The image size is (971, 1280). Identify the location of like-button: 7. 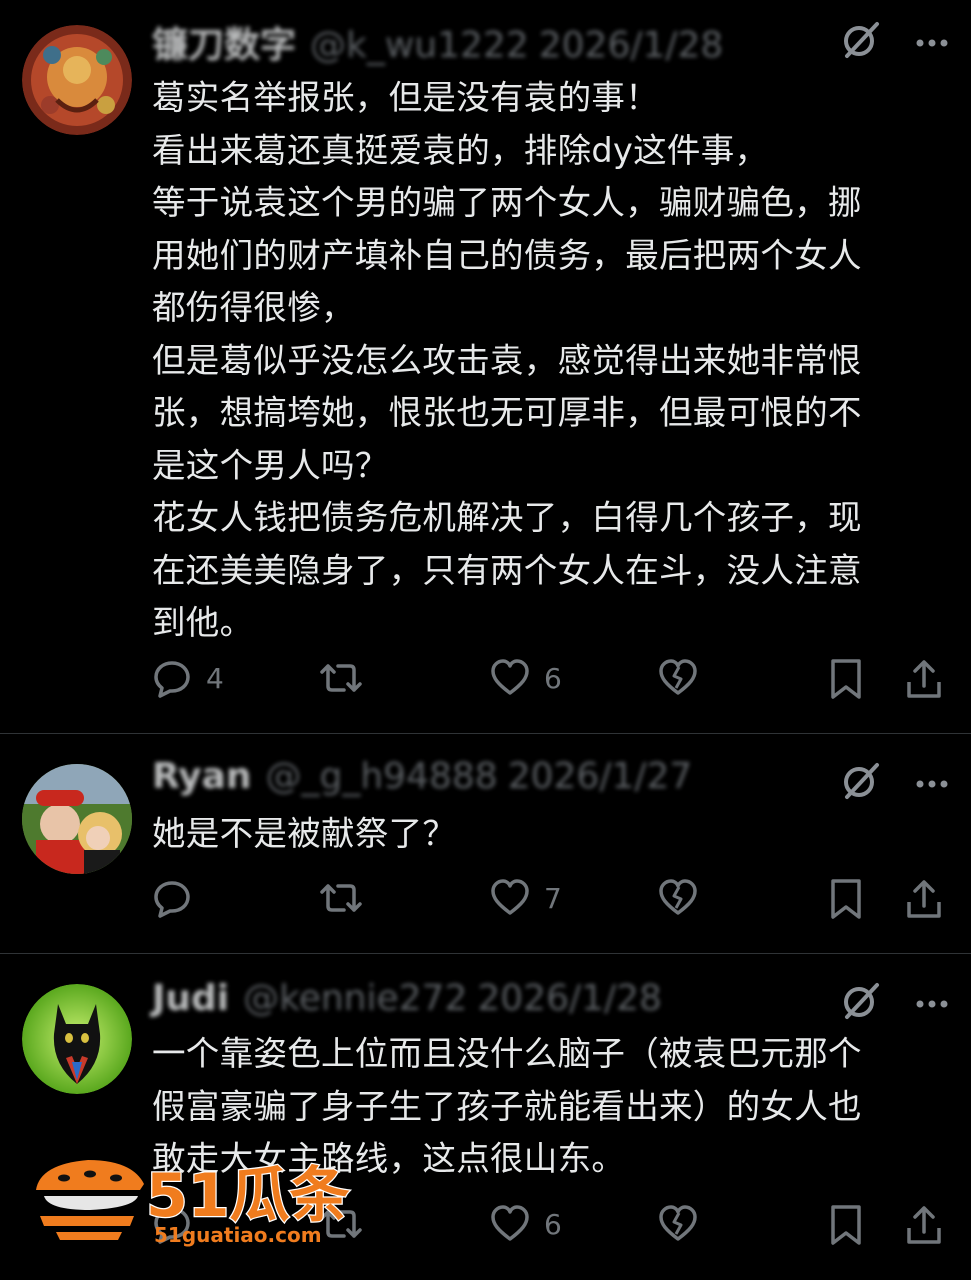
(526, 898).